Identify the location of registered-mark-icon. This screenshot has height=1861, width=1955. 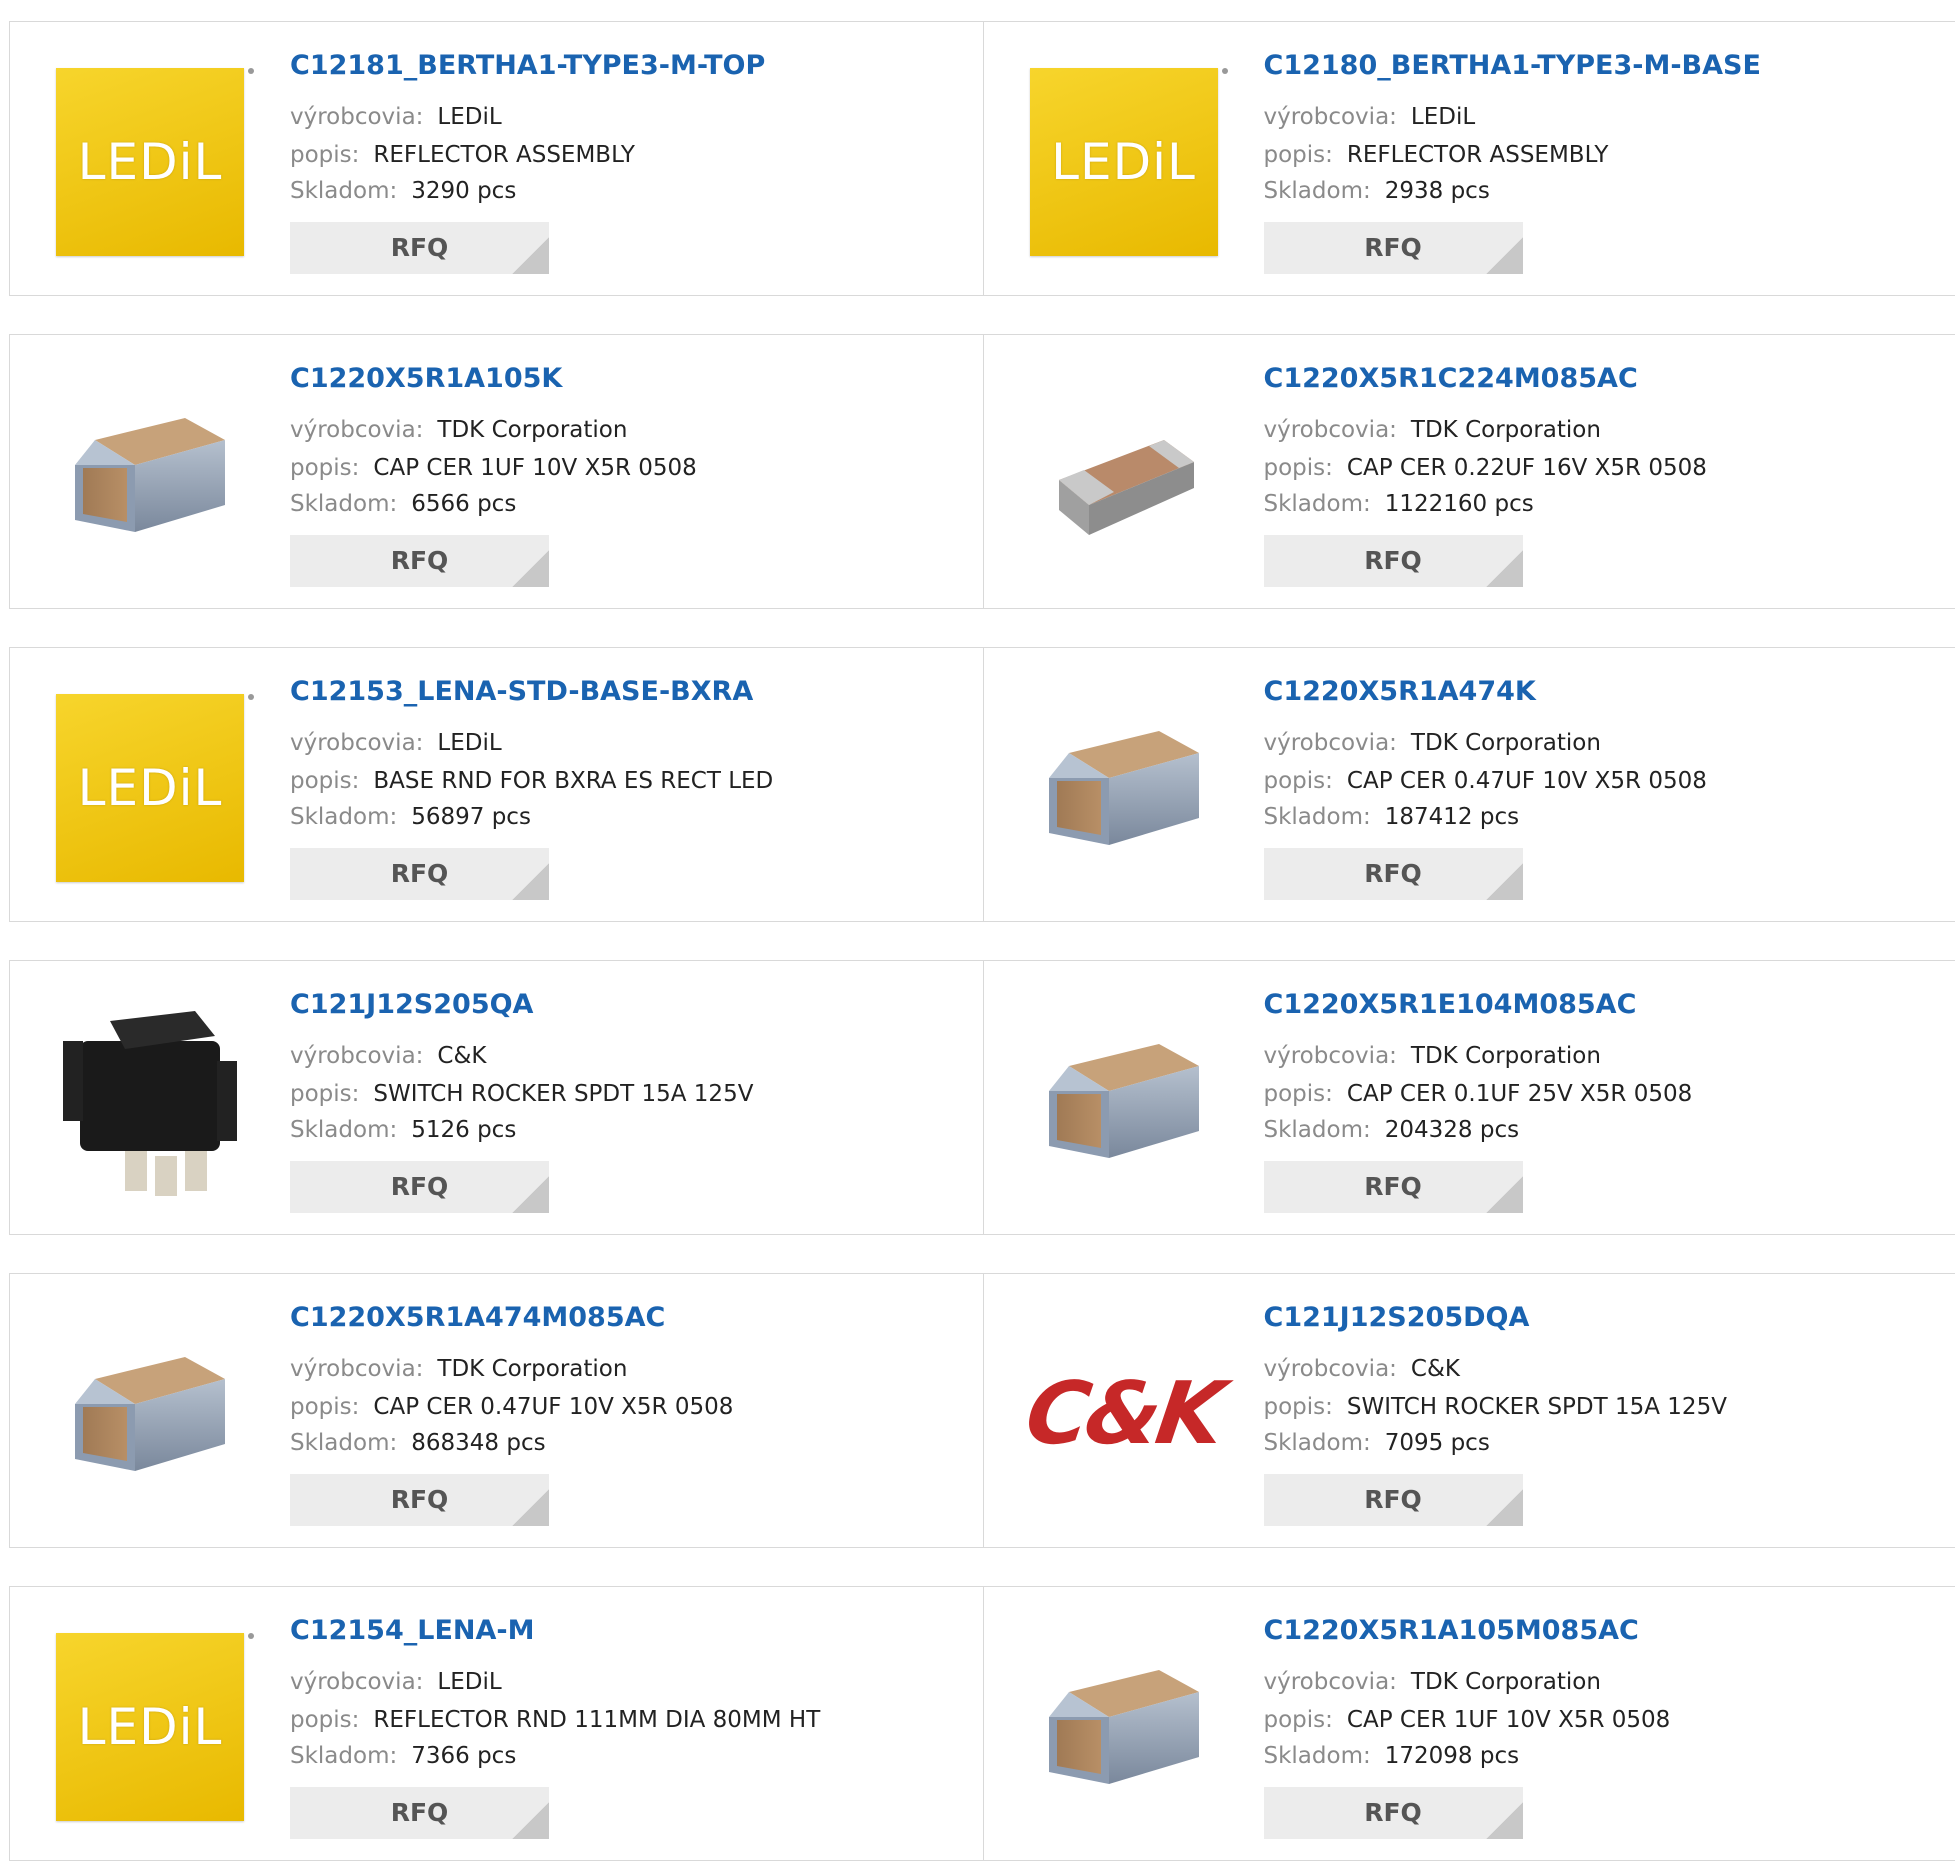
(251, 697).